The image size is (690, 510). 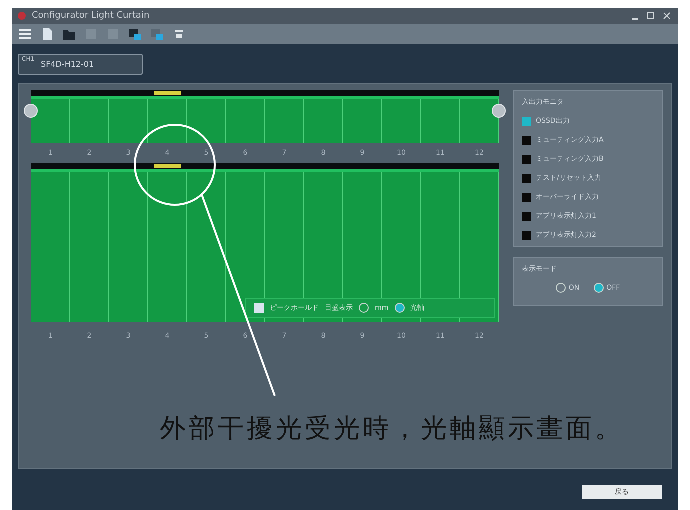 What do you see at coordinates (47, 34) in the screenshot?
I see `document-icon` at bounding box center [47, 34].